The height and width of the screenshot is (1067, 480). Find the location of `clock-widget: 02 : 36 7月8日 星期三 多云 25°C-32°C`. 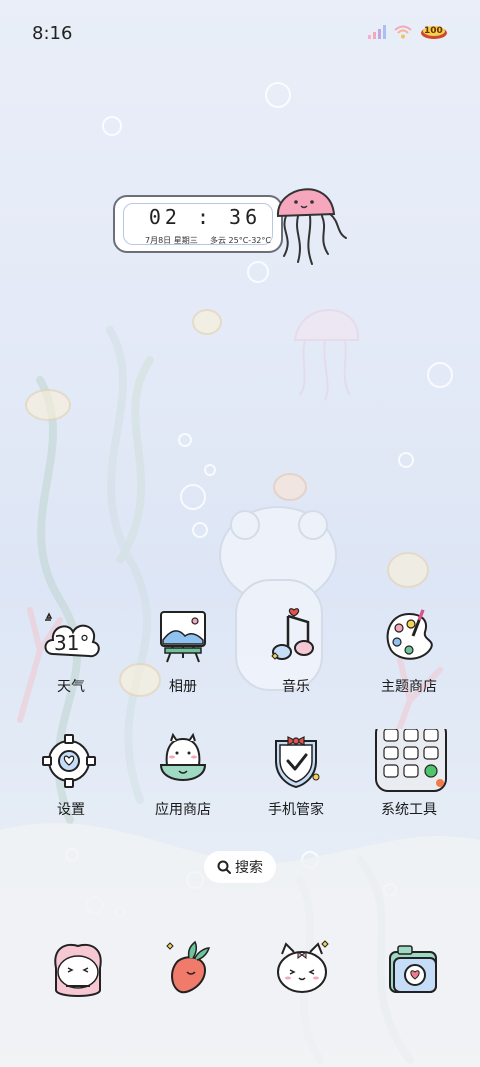

clock-widget: 02 : 36 7月8日 星期三 多云 25°C-32°C is located at coordinates (198, 224).